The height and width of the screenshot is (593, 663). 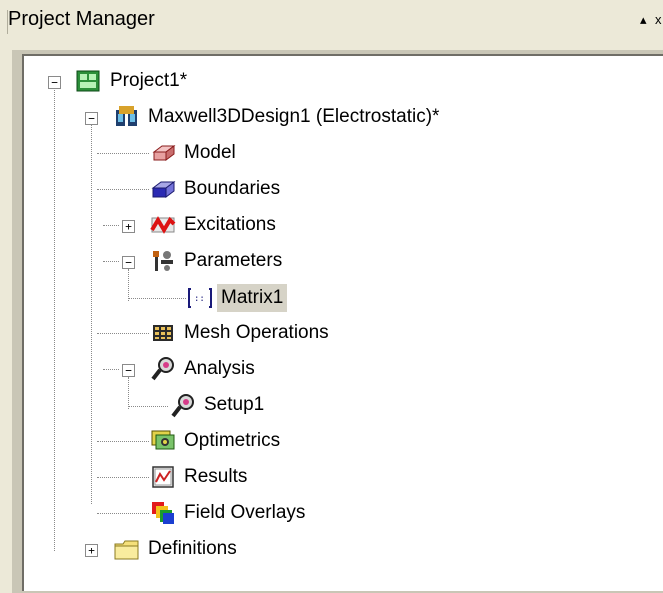 What do you see at coordinates (91, 550) in the screenshot?
I see `expand-definitions-toggle: +` at bounding box center [91, 550].